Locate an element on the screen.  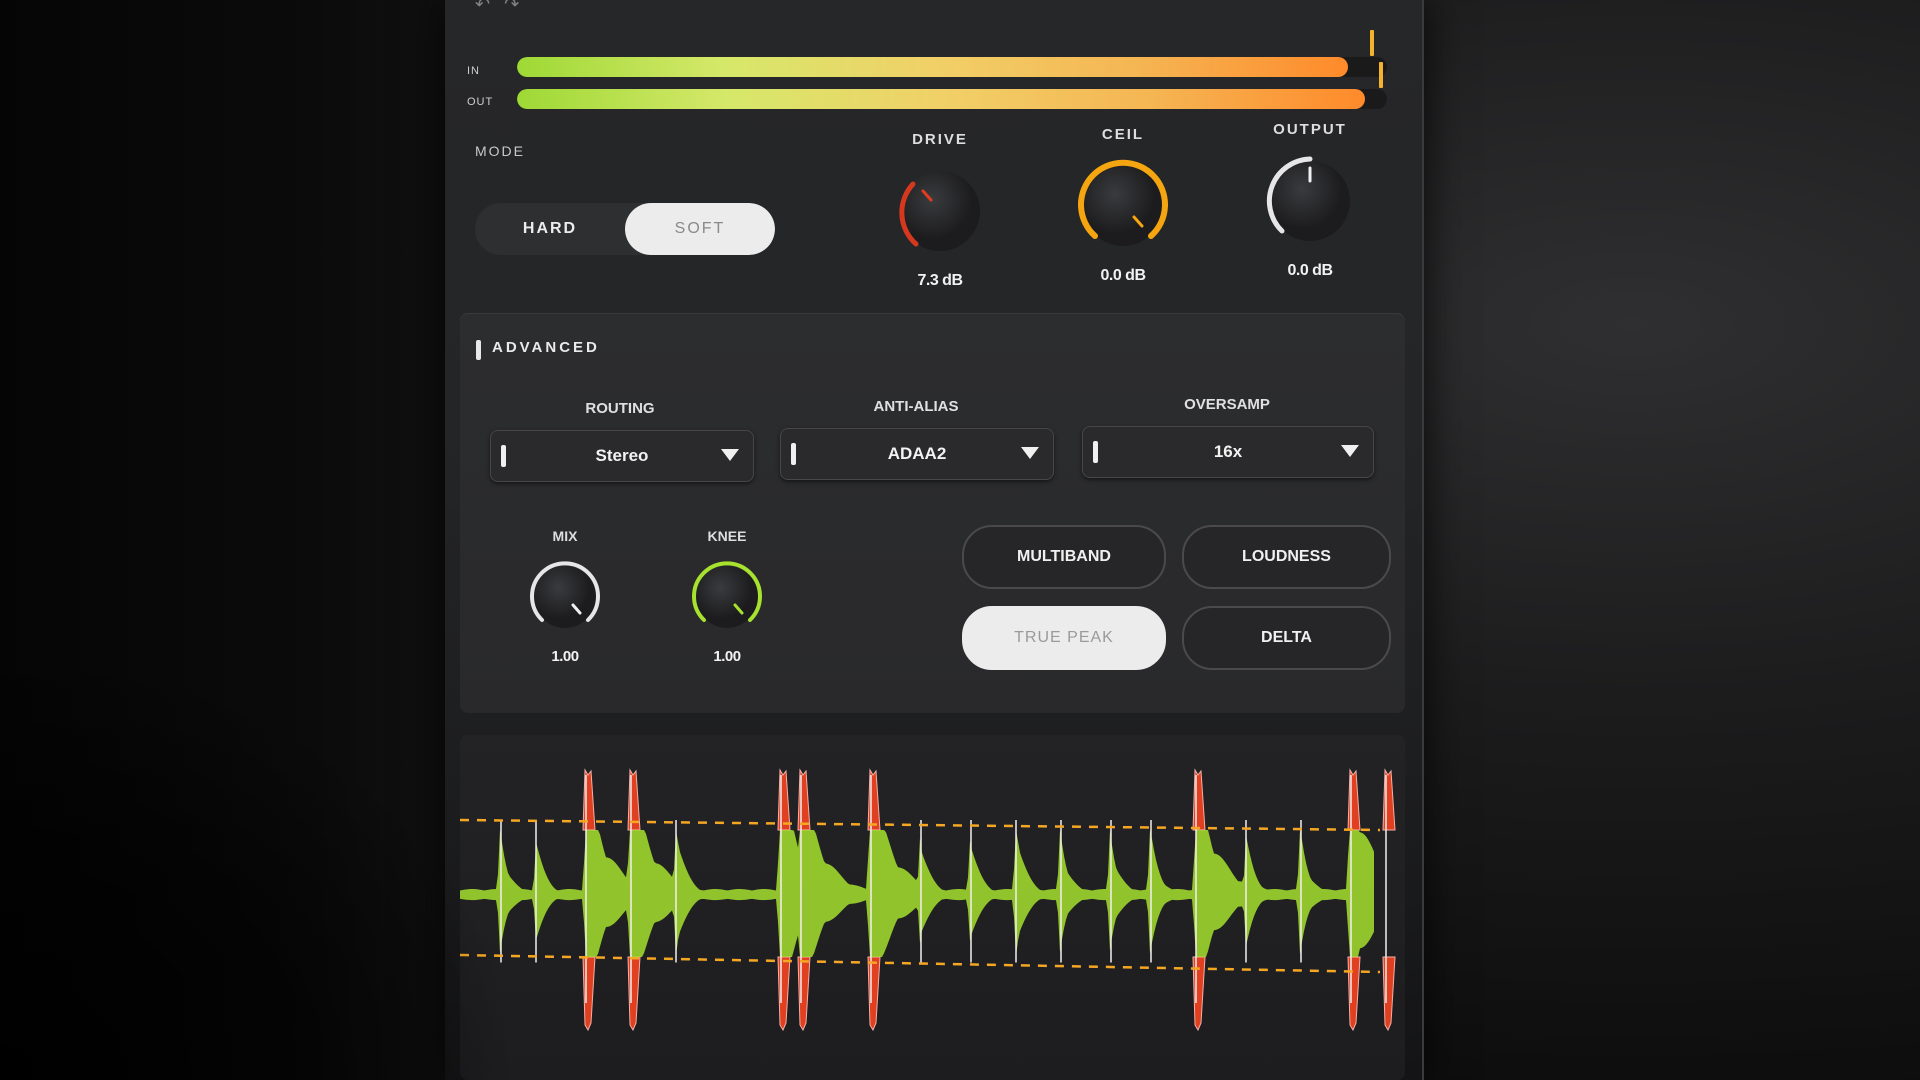
routing-dropdown-bar is located at coordinates (503, 456).